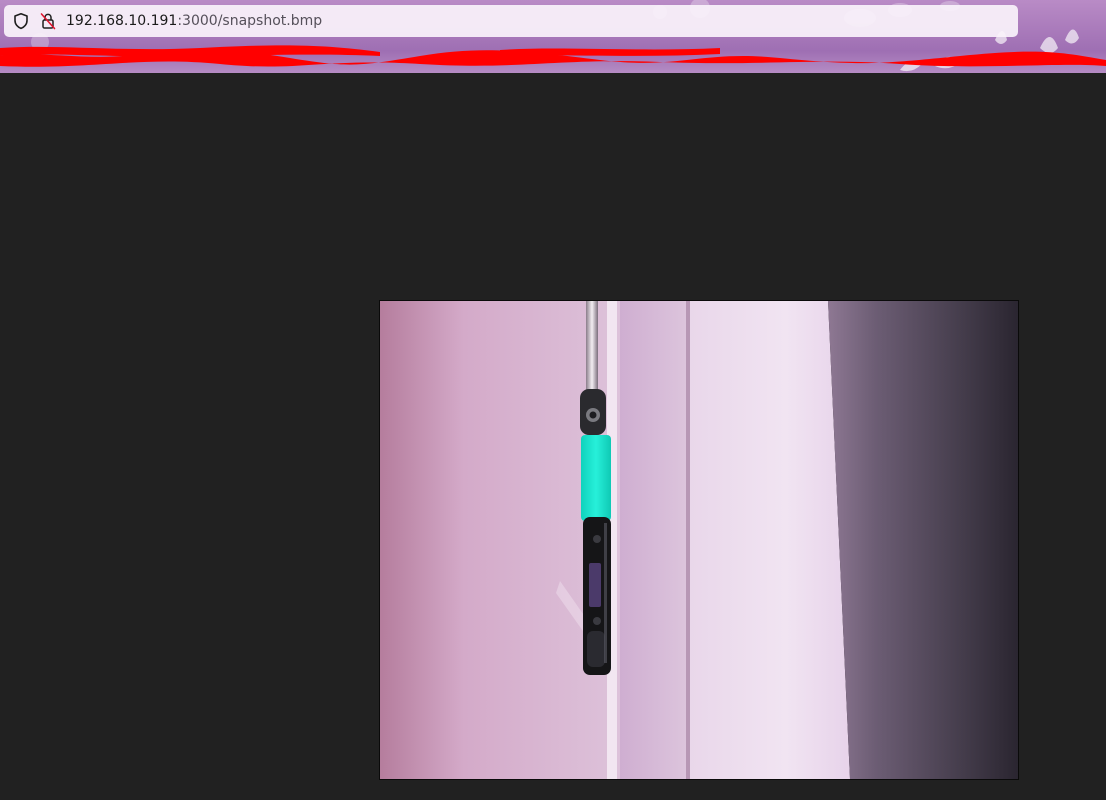 The width and height of the screenshot is (1106, 800). Describe the element at coordinates (511, 21) in the screenshot. I see `address-bar: 192.168.10.191:3000/snapshot.bmp` at that location.